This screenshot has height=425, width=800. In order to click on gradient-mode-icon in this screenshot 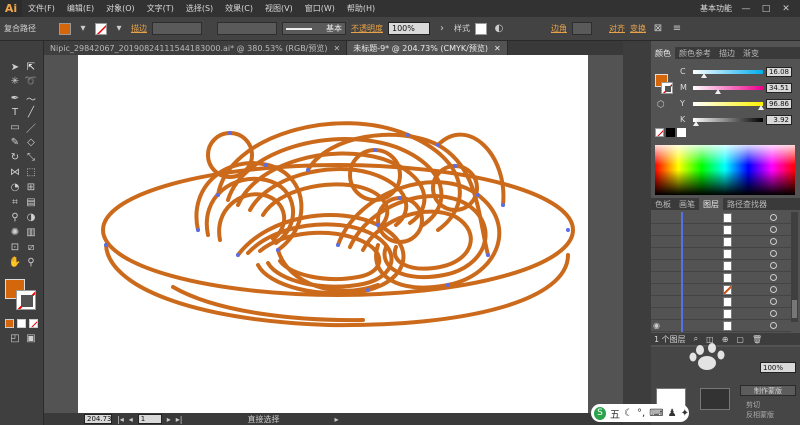, I will do `click(21, 323)`.